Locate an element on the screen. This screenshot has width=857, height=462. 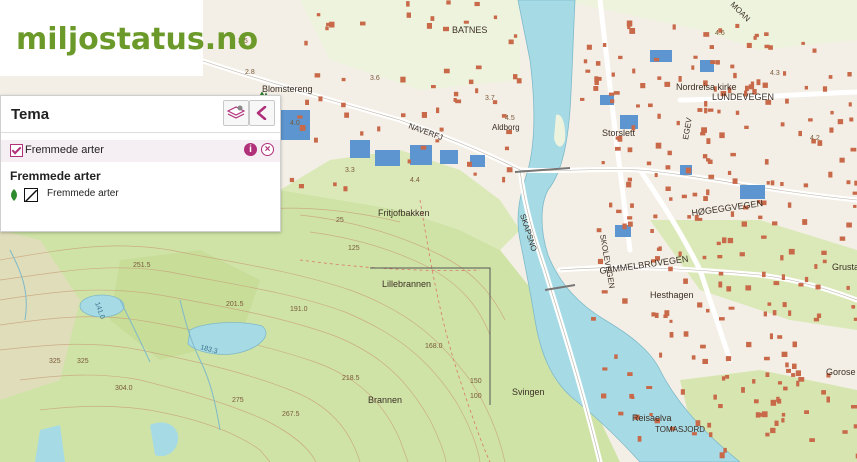
elevation-label: 275 is located at coordinates (238, 400).